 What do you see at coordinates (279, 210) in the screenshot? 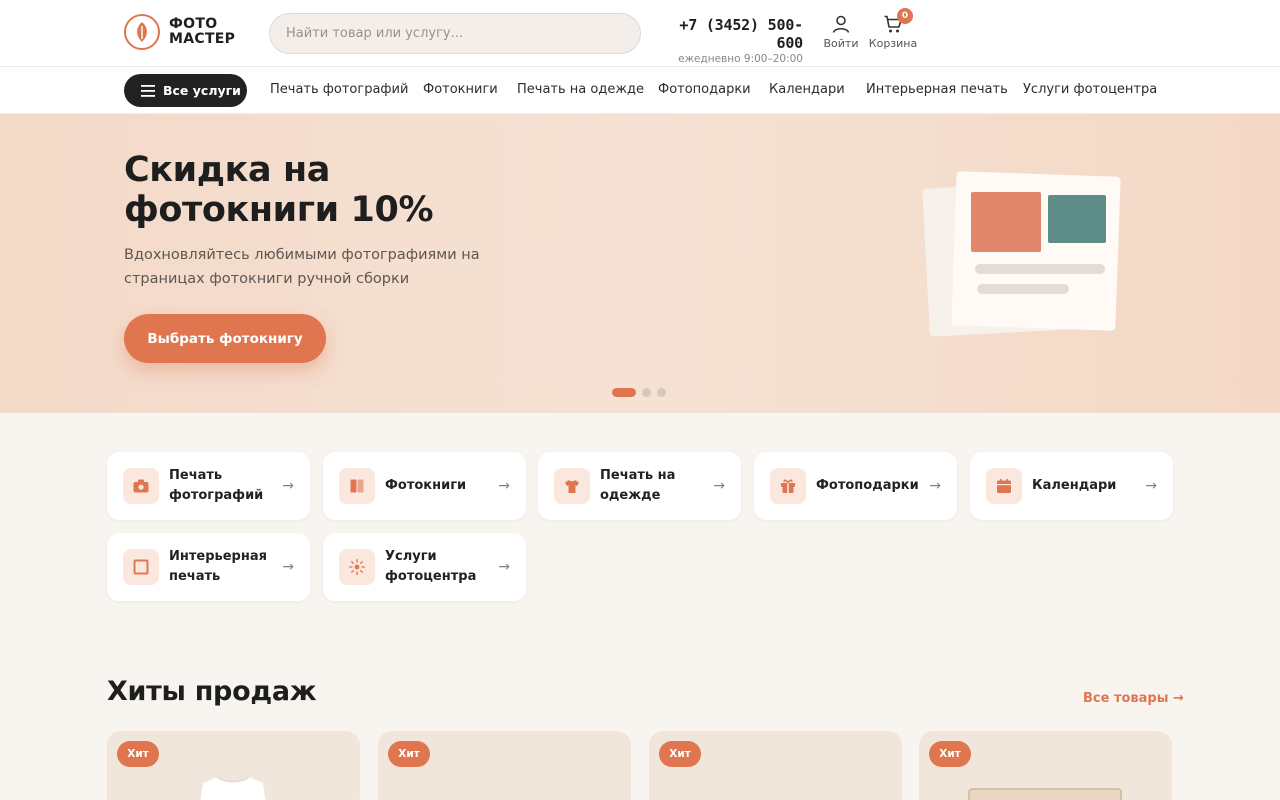
I see `hero-title-line-2: фотокниги 10%` at bounding box center [279, 210].